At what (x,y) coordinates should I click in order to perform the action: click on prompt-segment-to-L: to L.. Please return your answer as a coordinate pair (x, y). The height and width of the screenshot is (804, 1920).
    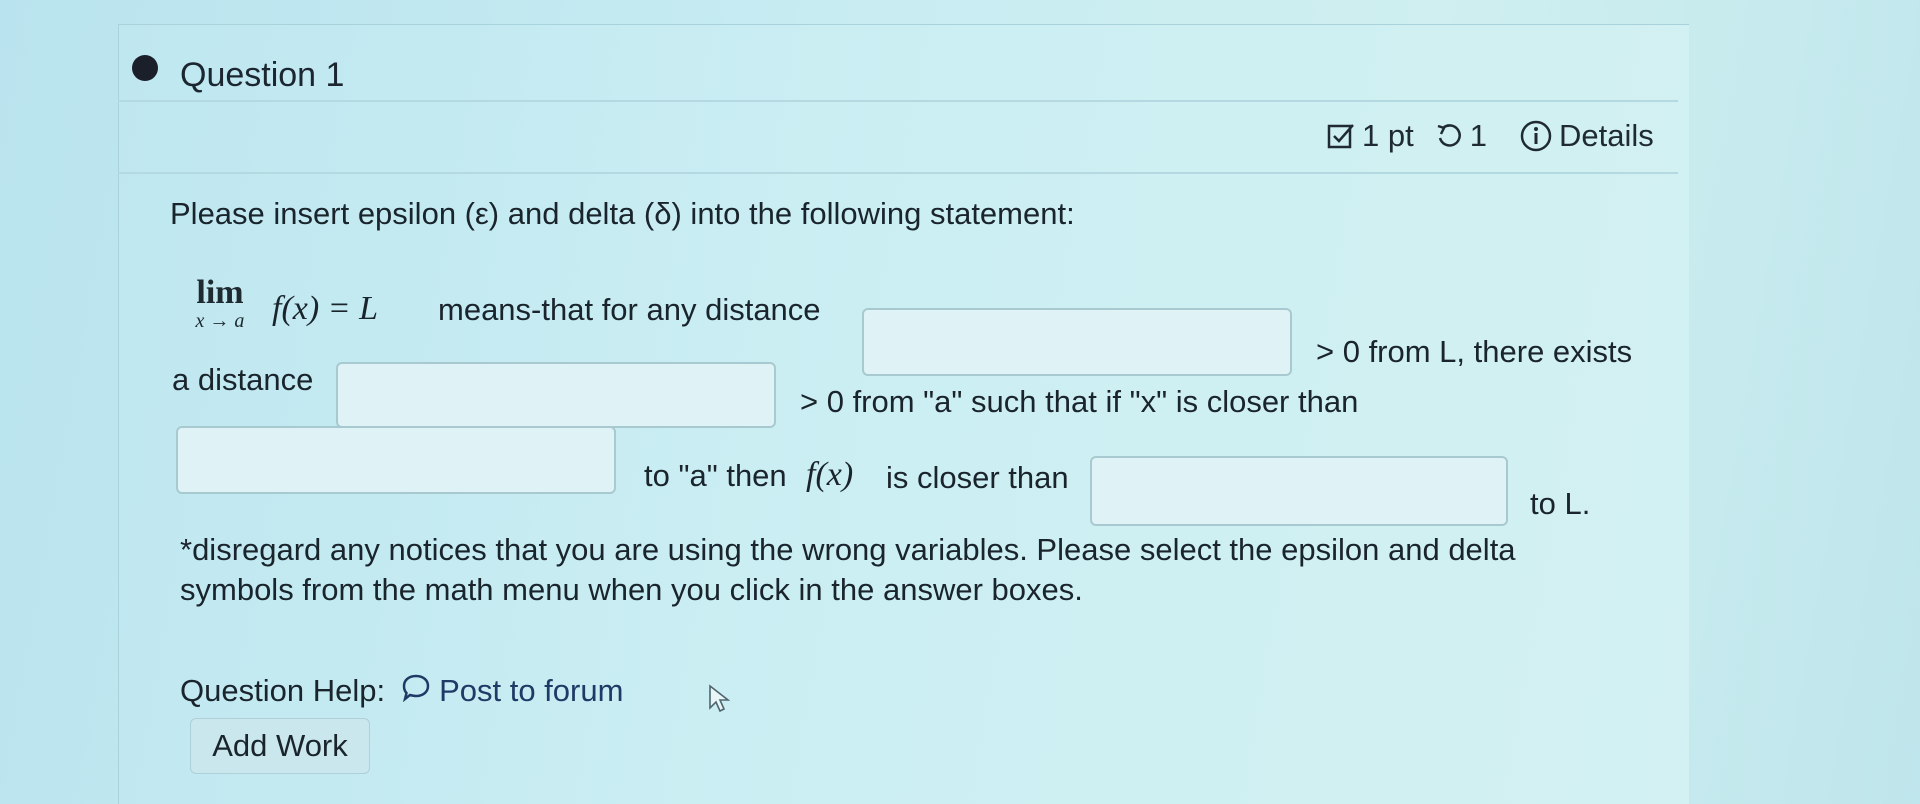
    Looking at the image, I should click on (1560, 503).